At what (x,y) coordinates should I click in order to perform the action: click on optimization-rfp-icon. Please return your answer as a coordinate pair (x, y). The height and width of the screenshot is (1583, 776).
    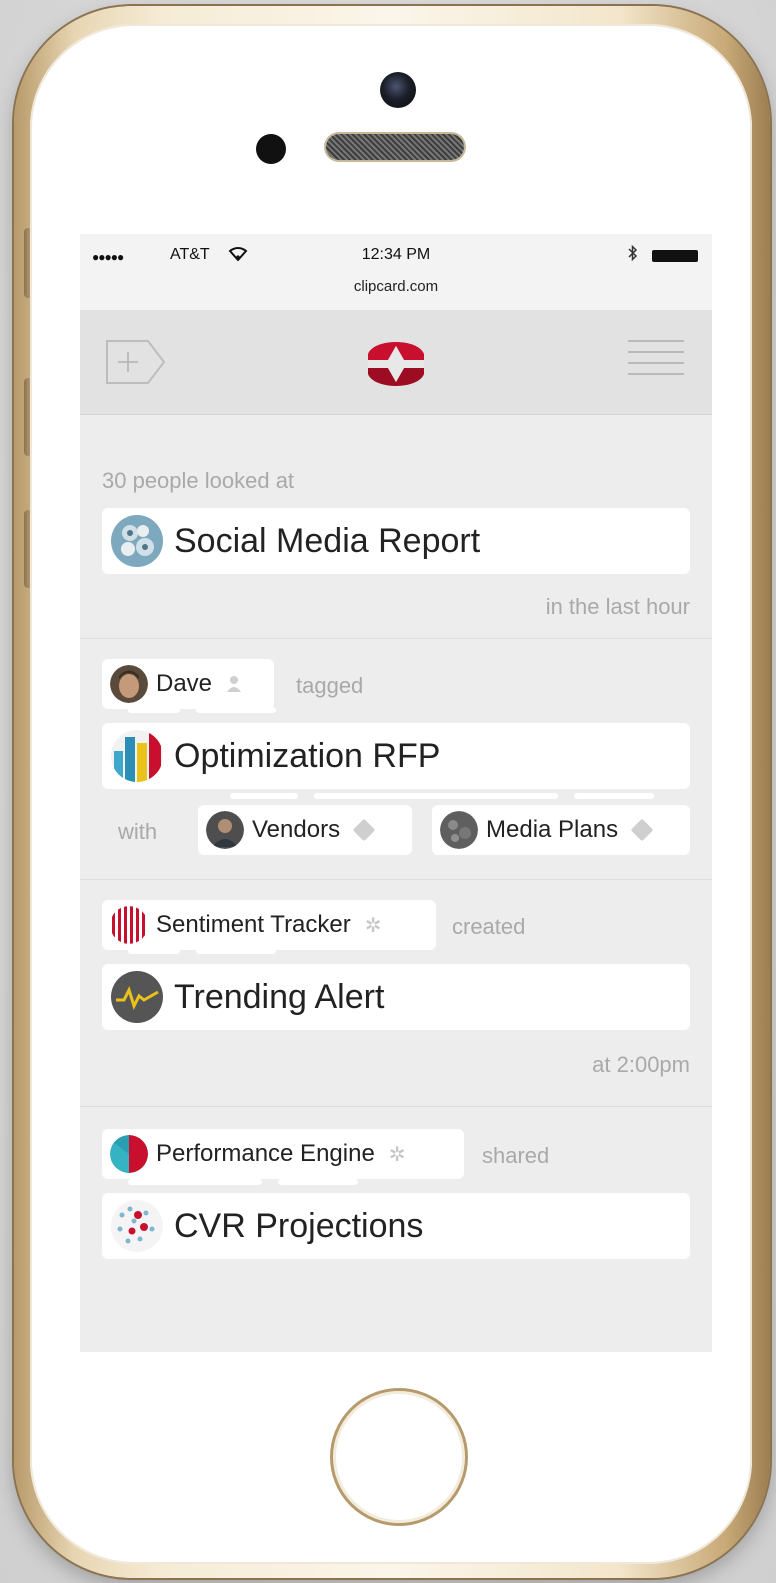
    Looking at the image, I should click on (137, 756).